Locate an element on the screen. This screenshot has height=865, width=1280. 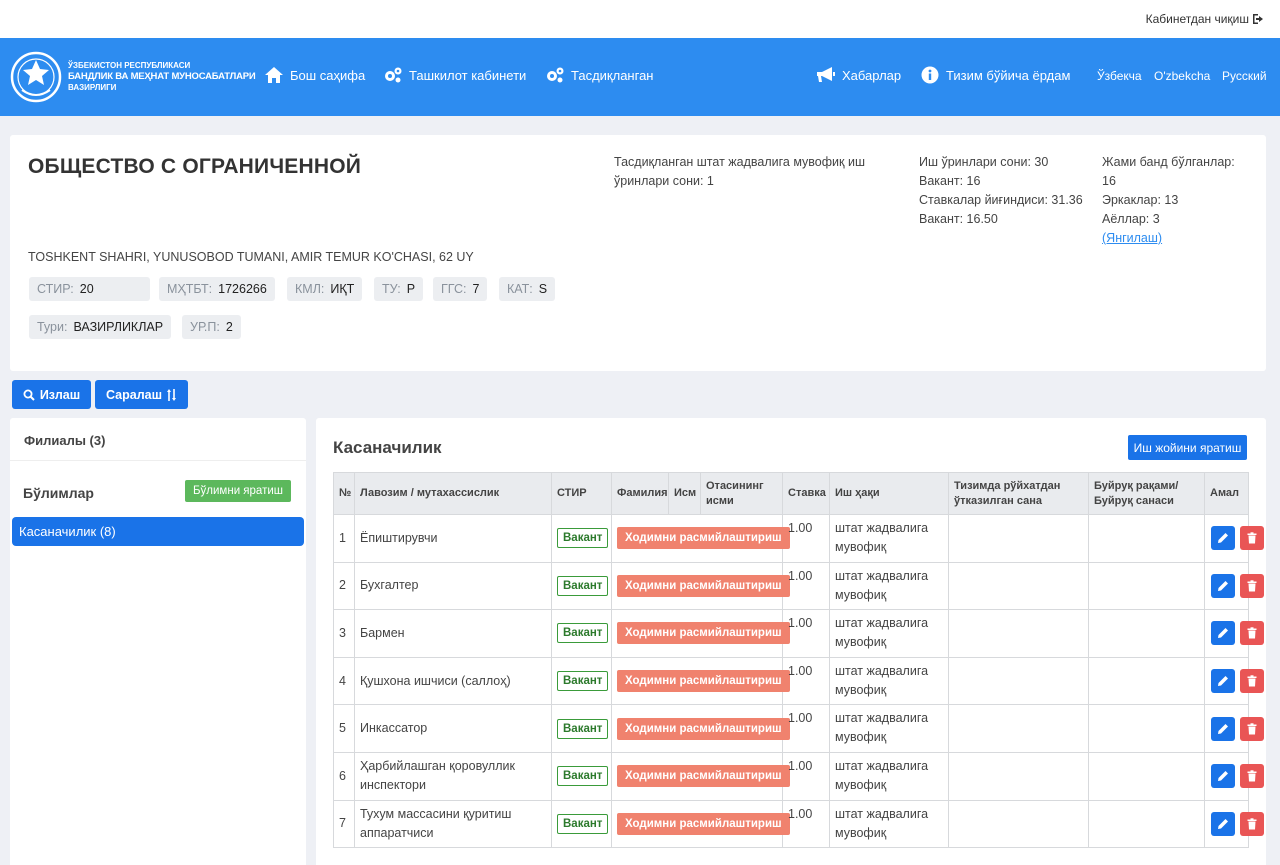
row-actions is located at coordinates (1234, 538).